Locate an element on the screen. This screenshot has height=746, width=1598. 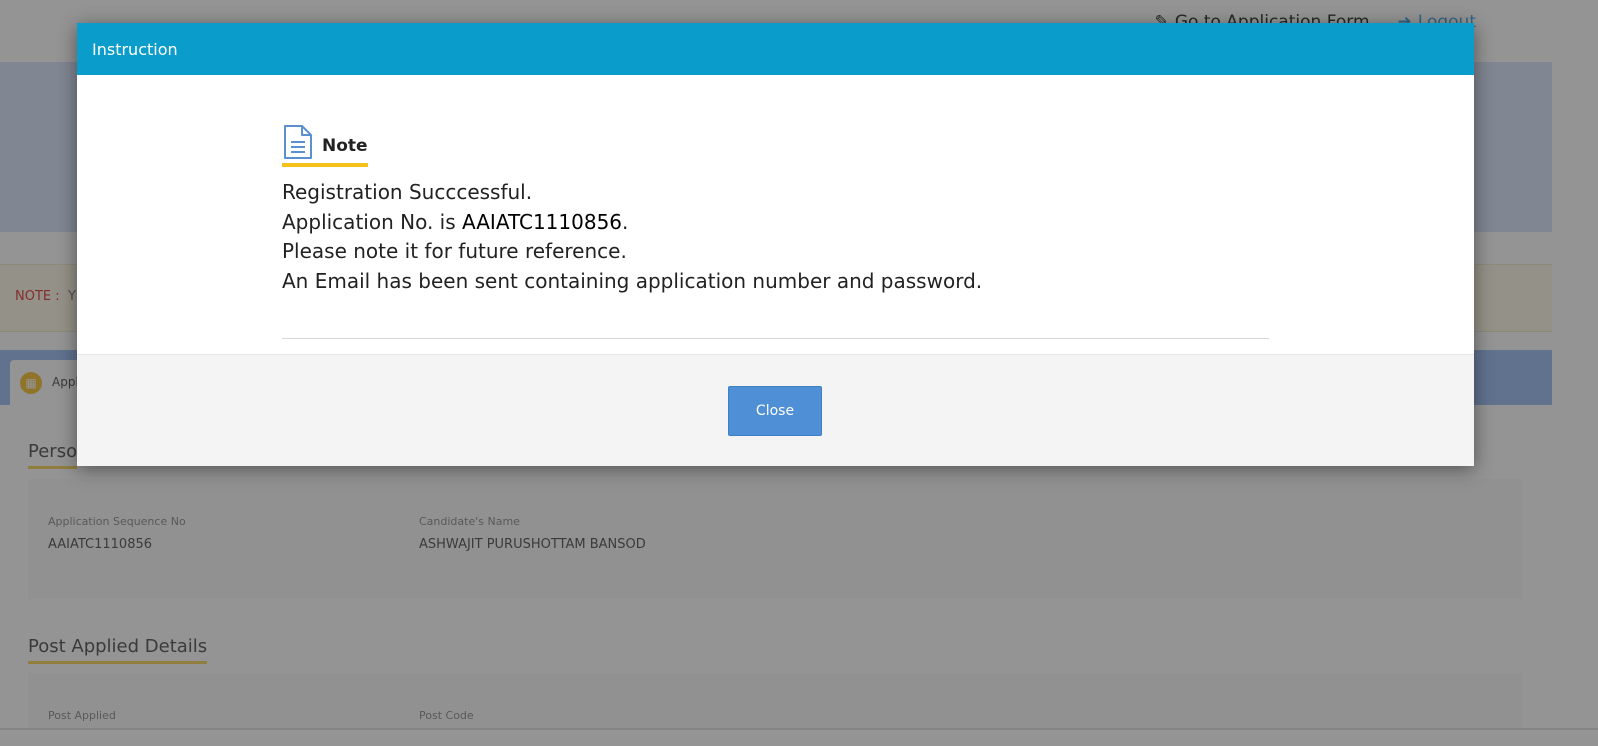
note-heading: Note is located at coordinates (325, 145).